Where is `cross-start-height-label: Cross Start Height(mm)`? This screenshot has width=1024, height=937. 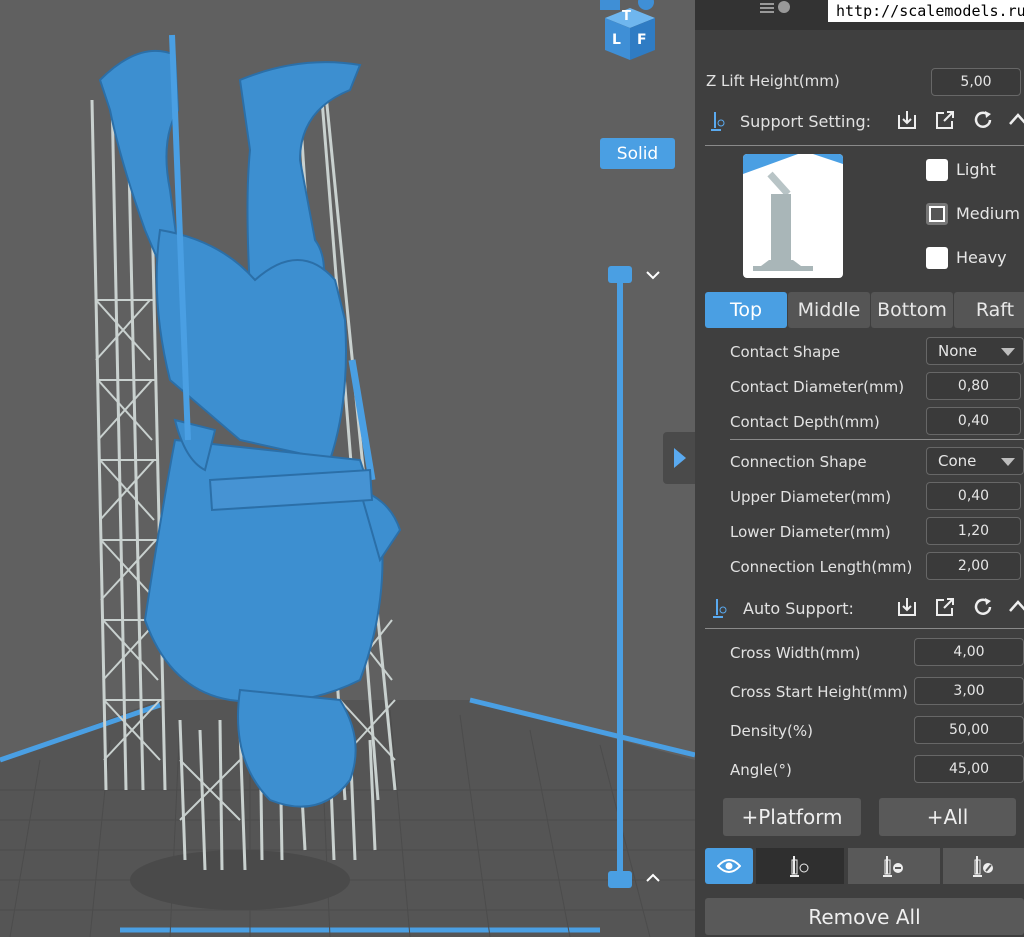
cross-start-height-label: Cross Start Height(mm) is located at coordinates (819, 692).